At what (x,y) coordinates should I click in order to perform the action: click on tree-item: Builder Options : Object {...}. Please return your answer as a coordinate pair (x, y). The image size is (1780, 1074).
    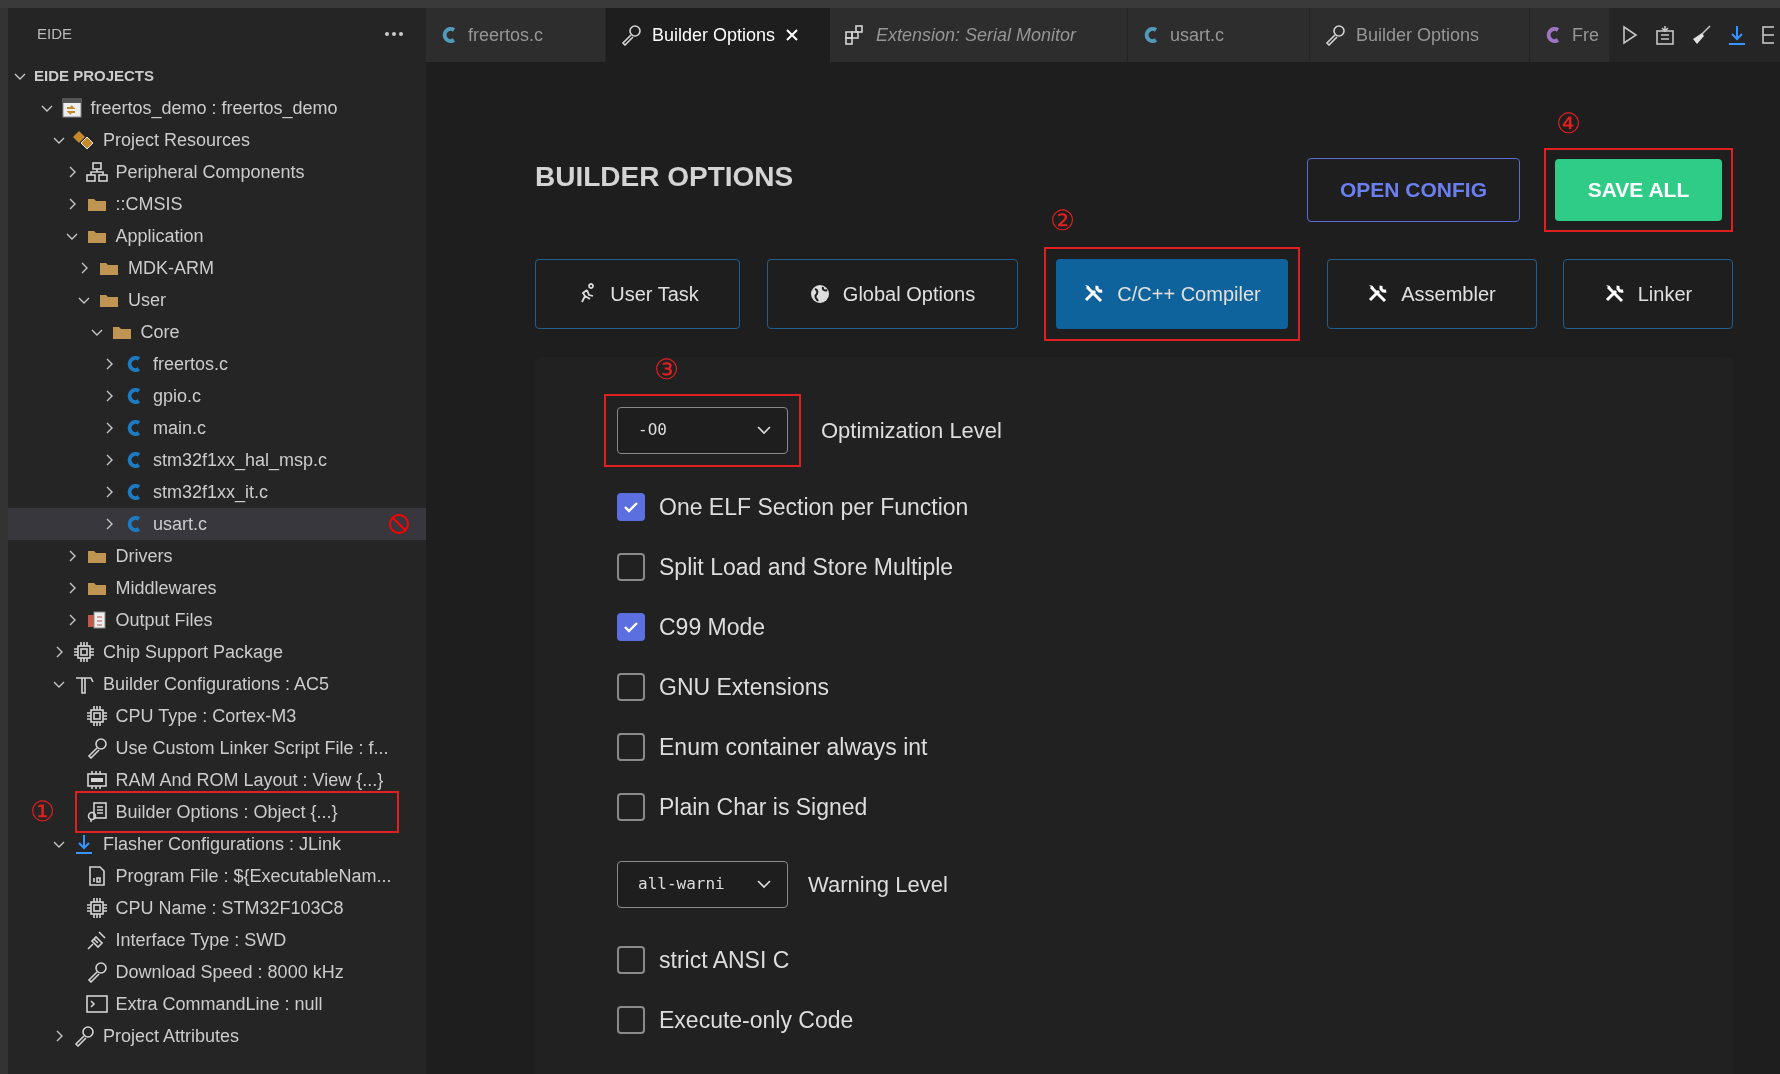
    Looking at the image, I should click on (244, 812).